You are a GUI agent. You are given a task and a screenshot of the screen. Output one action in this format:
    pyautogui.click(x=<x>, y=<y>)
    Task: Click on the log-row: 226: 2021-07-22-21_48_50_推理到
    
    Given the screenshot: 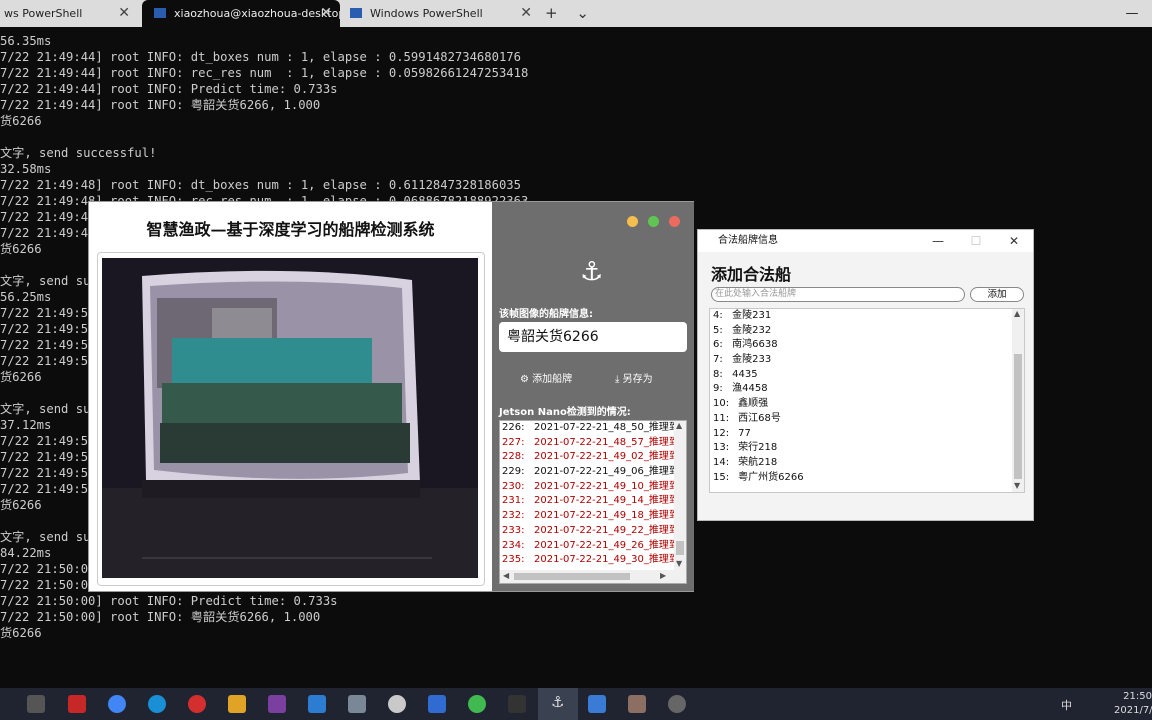 What is the action you would take?
    pyautogui.click(x=587, y=428)
    